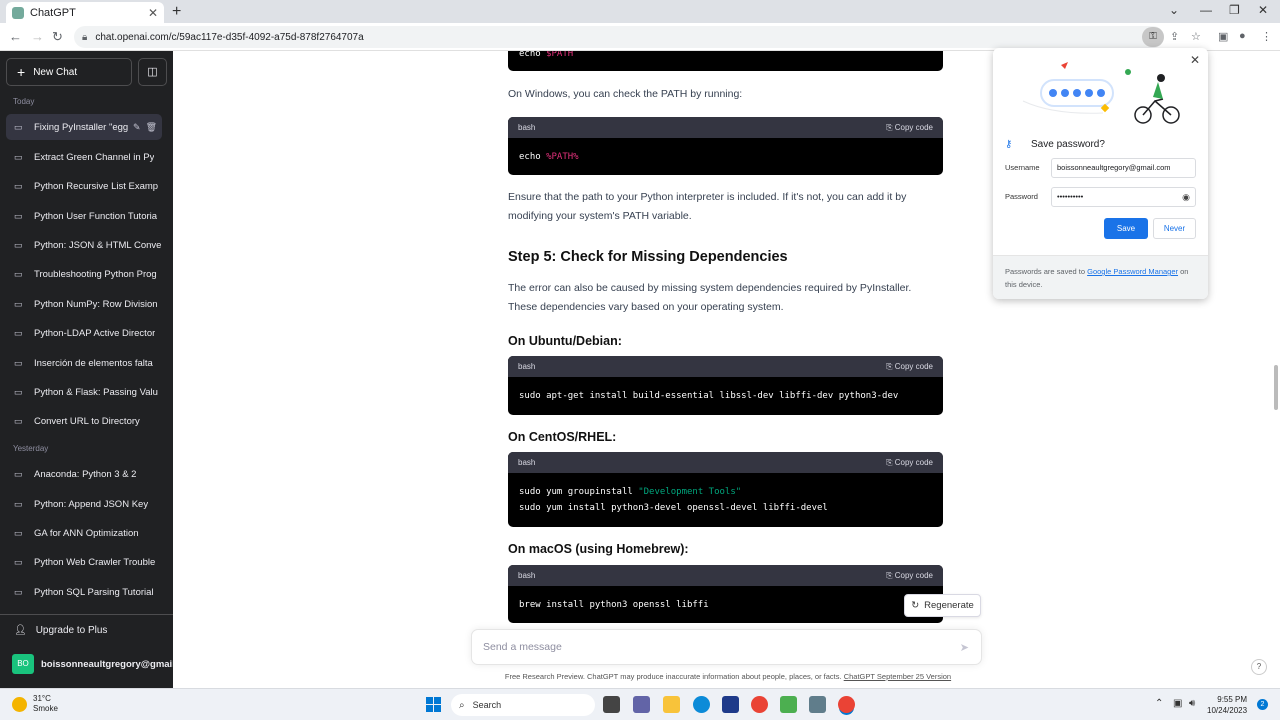  Describe the element at coordinates (671, 704) in the screenshot. I see `file-explorer-icon` at that location.